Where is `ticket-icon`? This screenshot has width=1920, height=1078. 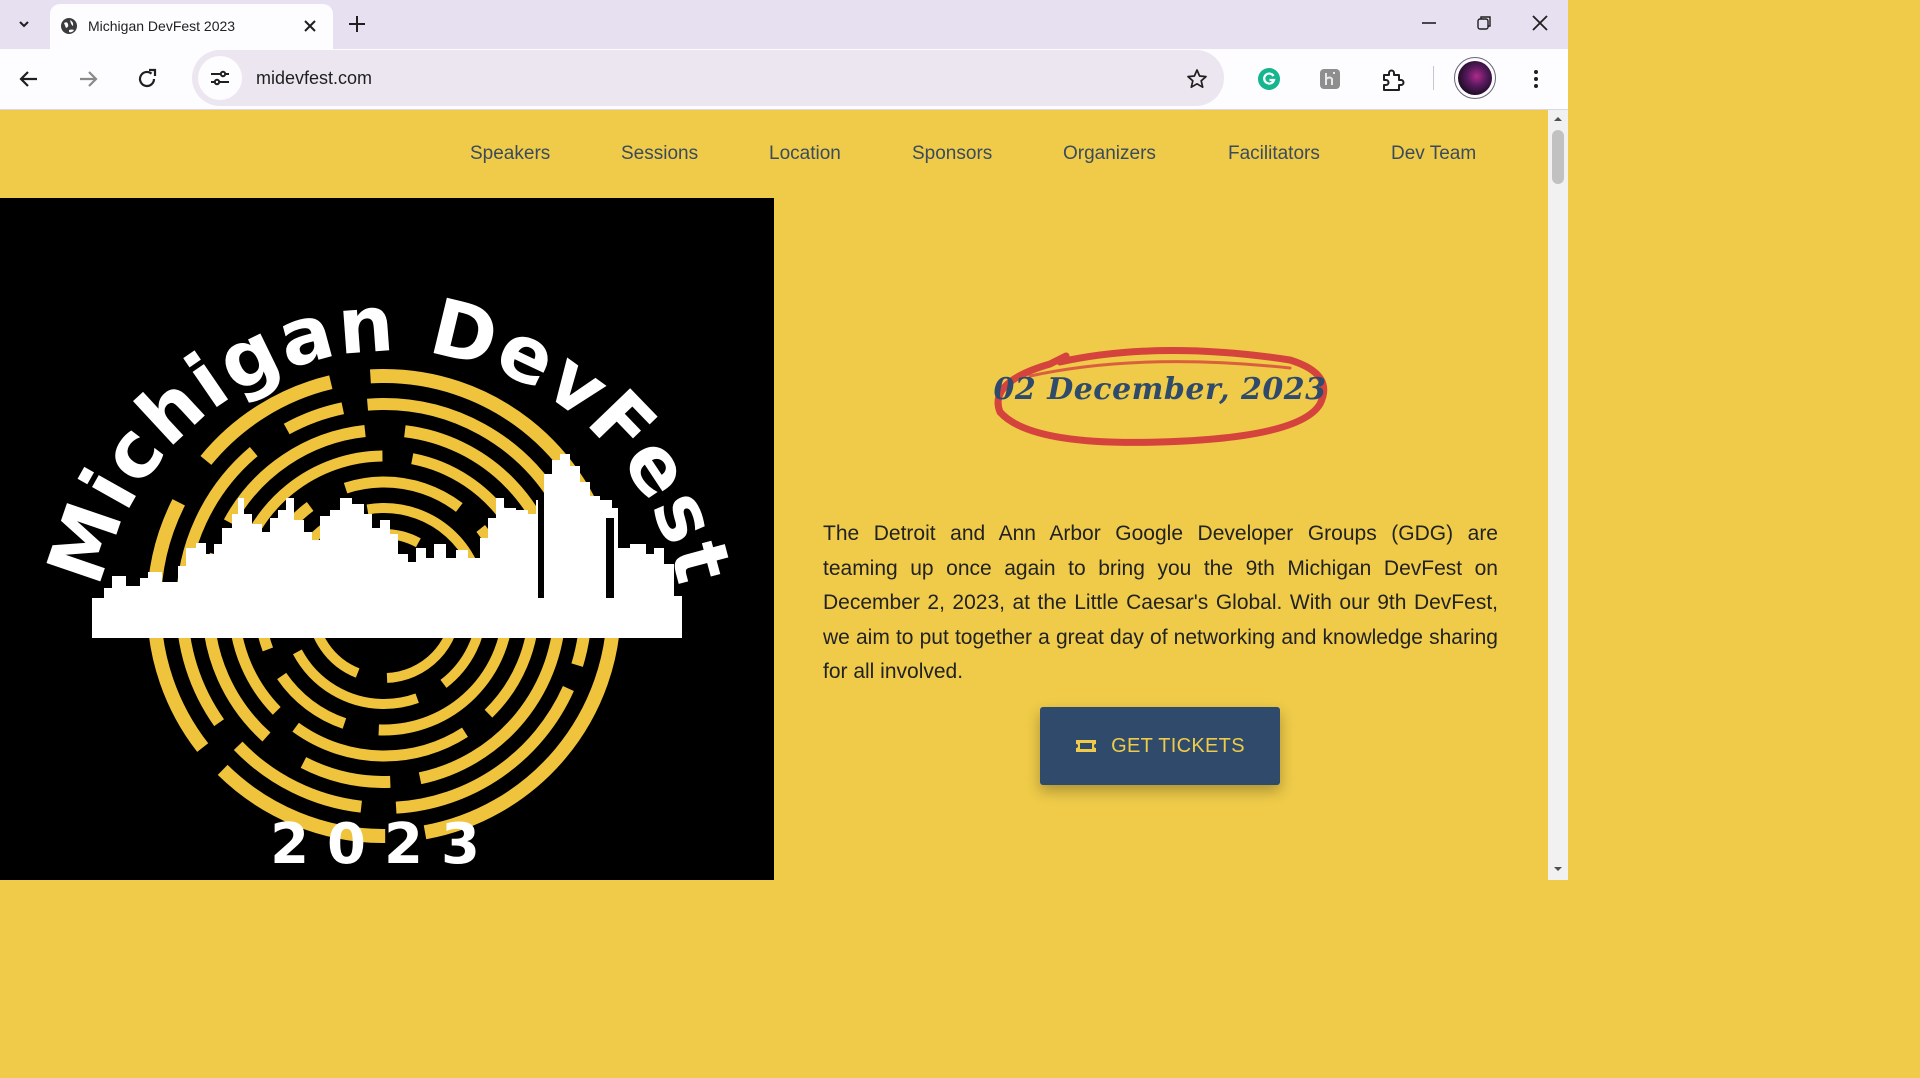
ticket-icon is located at coordinates (1086, 746).